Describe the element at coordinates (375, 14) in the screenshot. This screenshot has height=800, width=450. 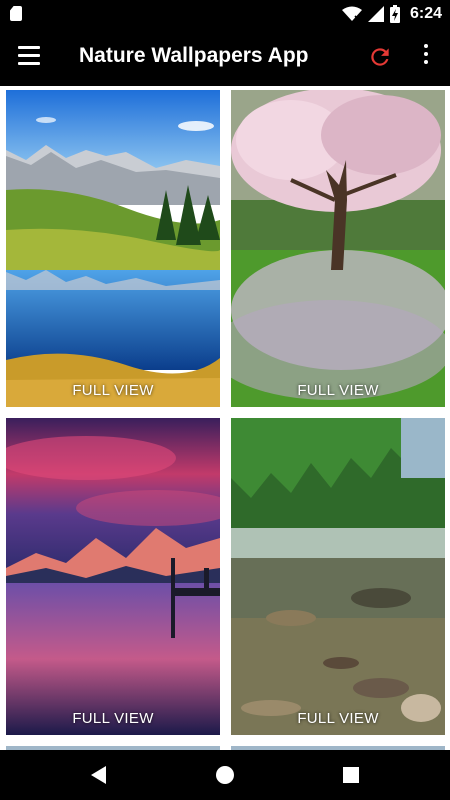
I see `signal-icon` at that location.